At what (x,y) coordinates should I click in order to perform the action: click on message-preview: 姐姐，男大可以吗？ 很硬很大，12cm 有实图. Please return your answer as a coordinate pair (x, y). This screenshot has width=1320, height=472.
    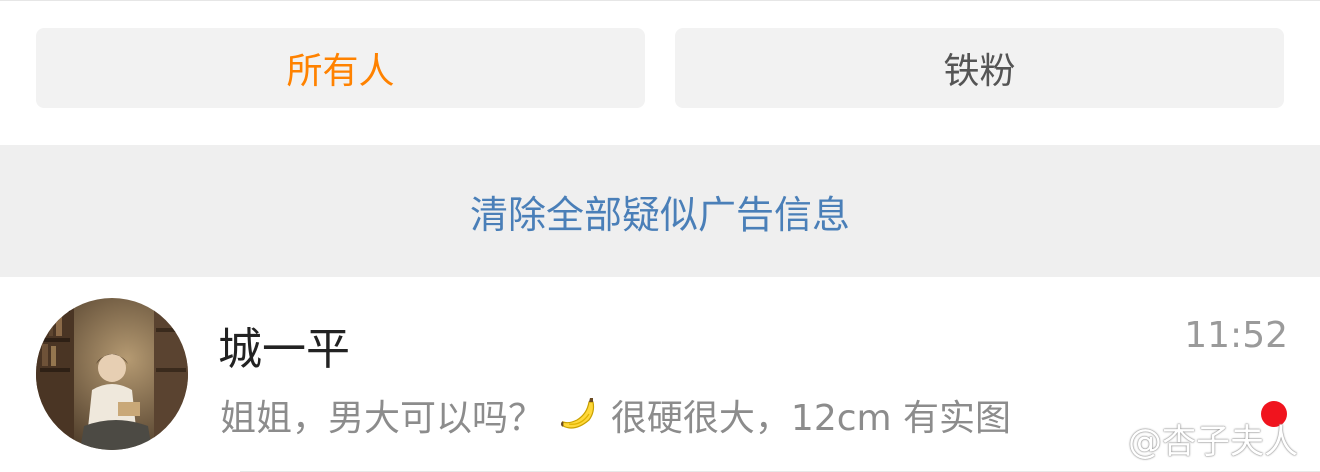
    Looking at the image, I should click on (615, 415).